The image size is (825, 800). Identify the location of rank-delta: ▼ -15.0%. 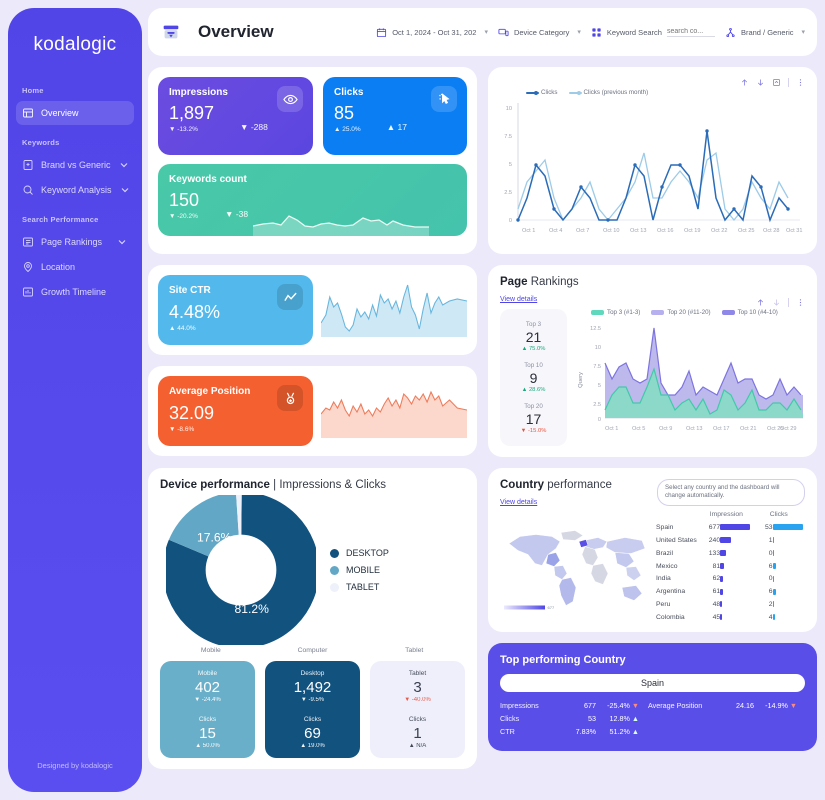
(533, 431).